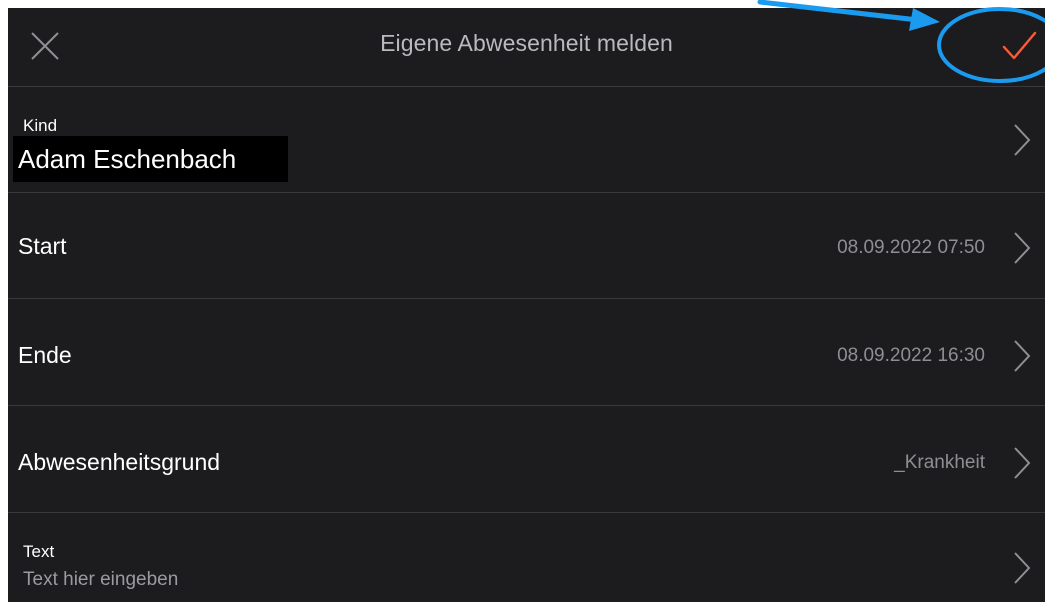 This screenshot has width=1045, height=602. Describe the element at coordinates (40, 125) in the screenshot. I see `kind-label: Kind` at that location.